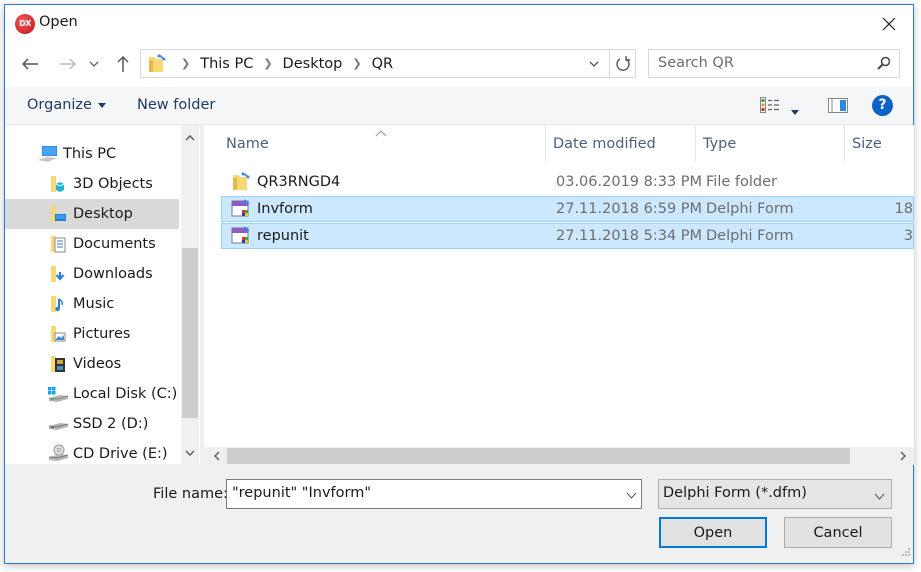 Image resolution: width=921 pixels, height=572 pixels. Describe the element at coordinates (58, 274) in the screenshot. I see `downloads-folder-icon` at that location.